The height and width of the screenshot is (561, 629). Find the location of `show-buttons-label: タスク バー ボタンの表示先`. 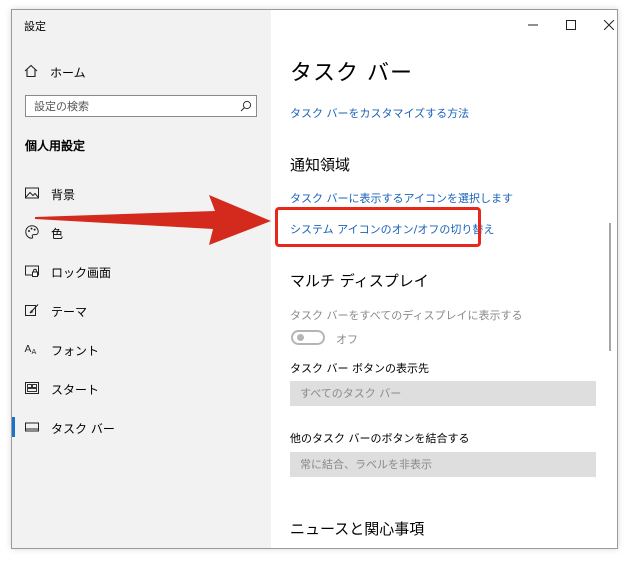

show-buttons-label: タスク バー ボタンの表示先 is located at coordinates (359, 368).